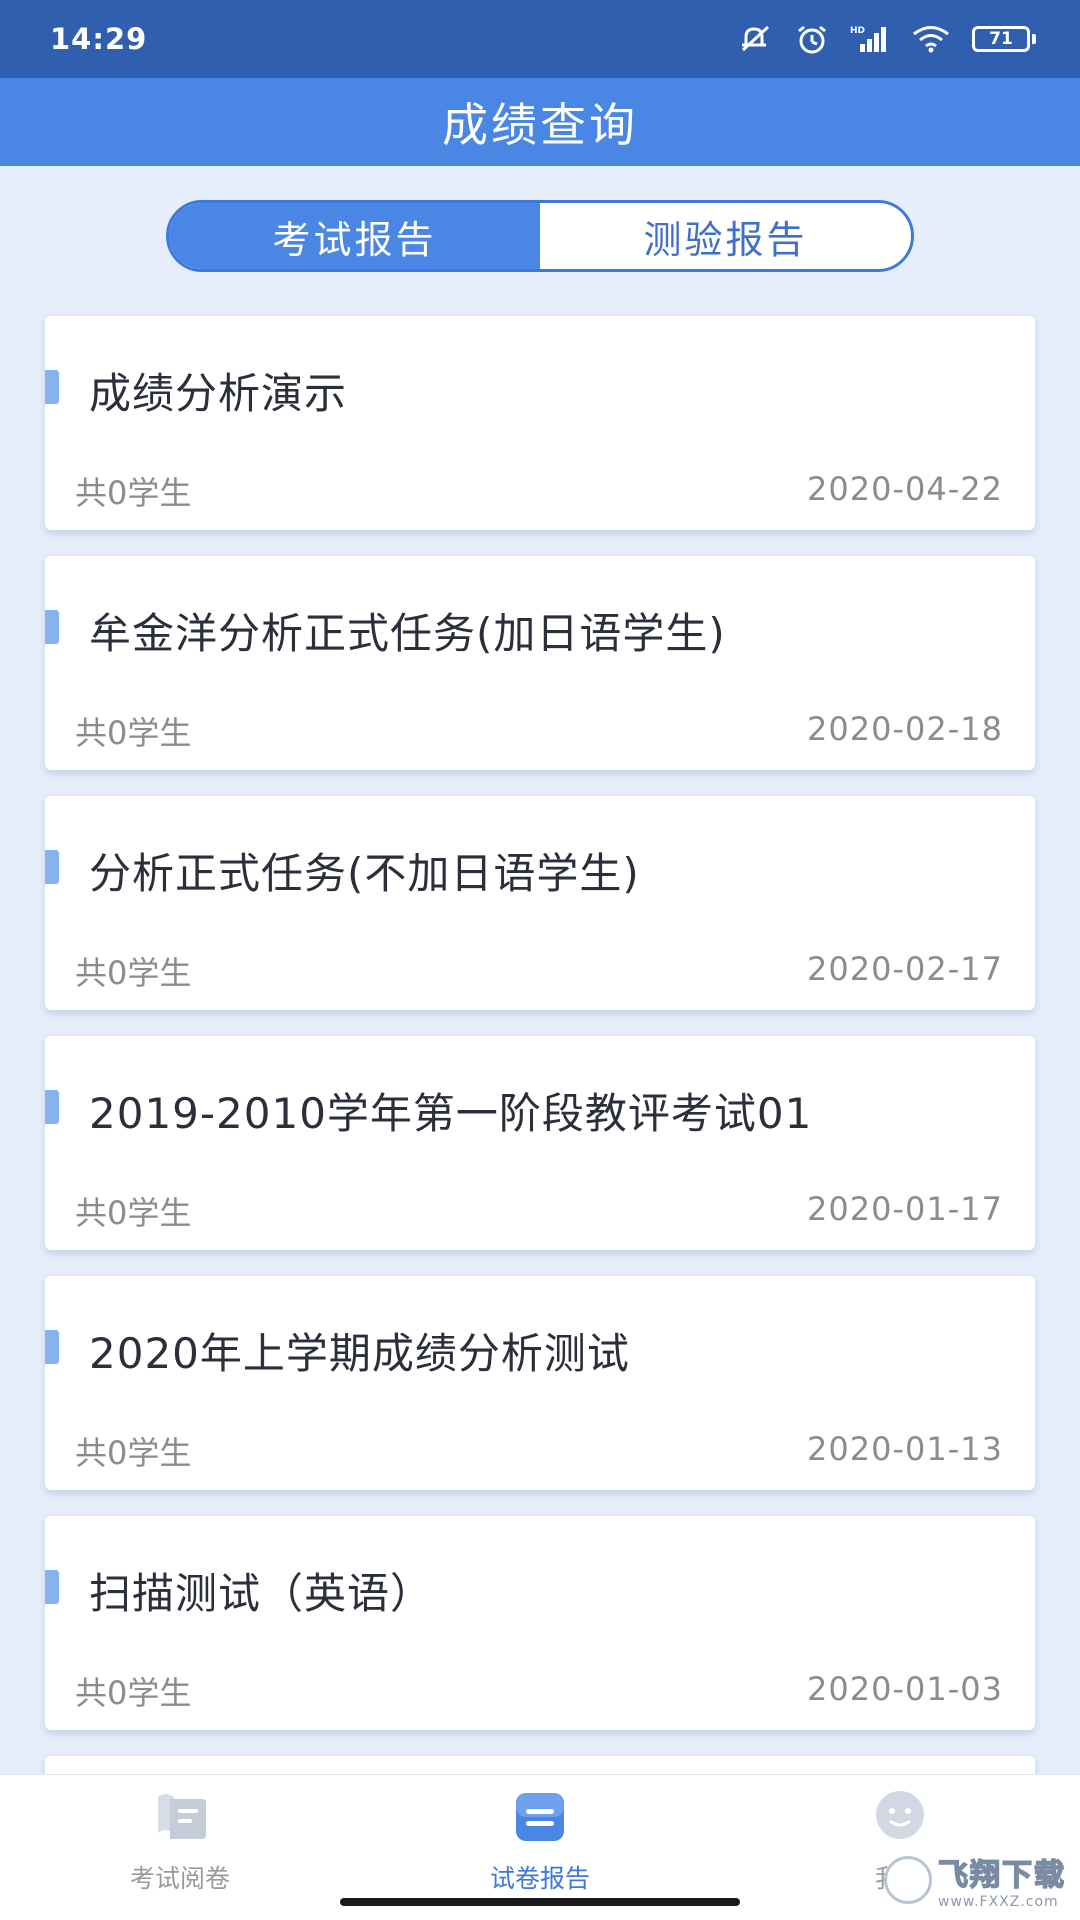  I want to click on nav-exam-review: 考试阅卷, so click(180, 1847).